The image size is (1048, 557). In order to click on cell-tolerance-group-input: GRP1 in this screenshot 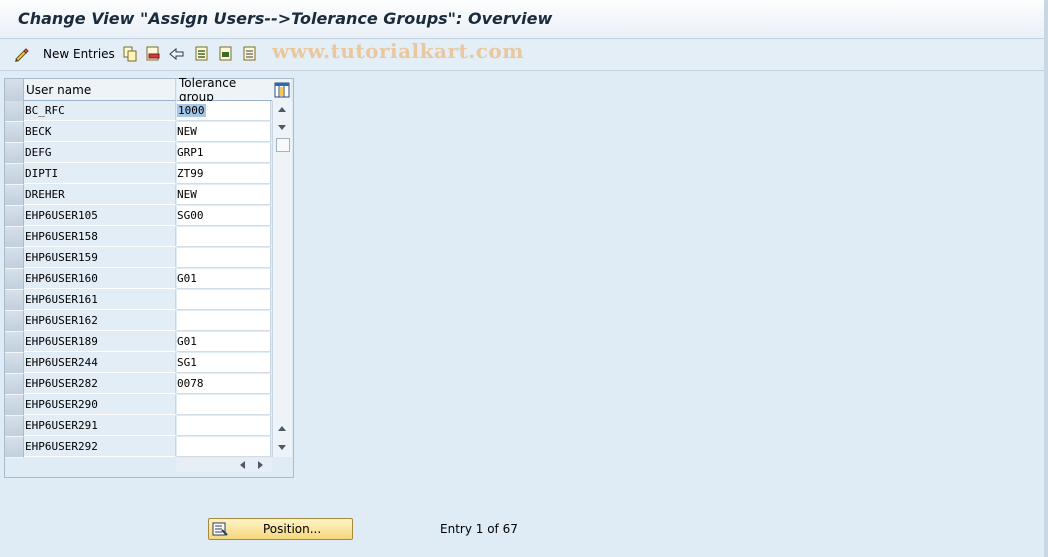, I will do `click(224, 153)`.